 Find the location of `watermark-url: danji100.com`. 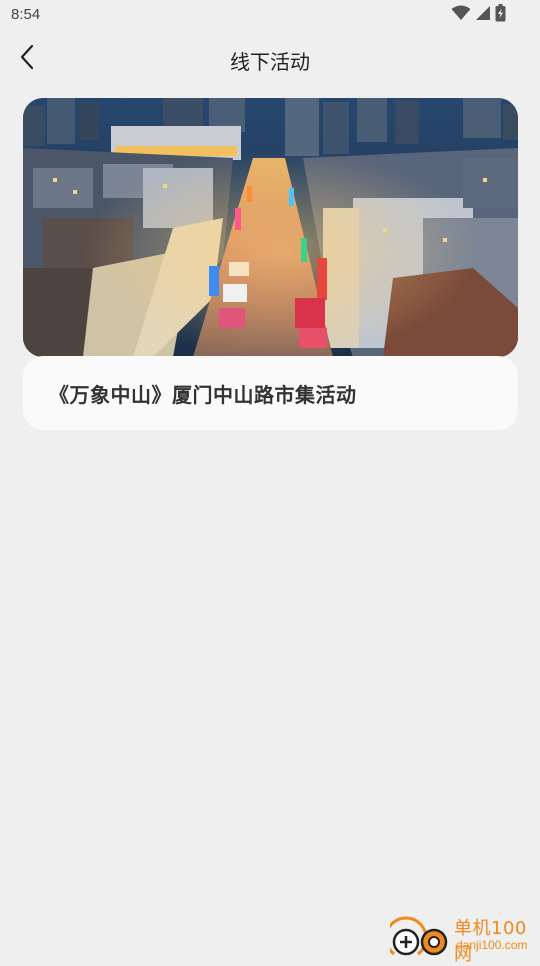

watermark-url: danji100.com is located at coordinates (492, 945).